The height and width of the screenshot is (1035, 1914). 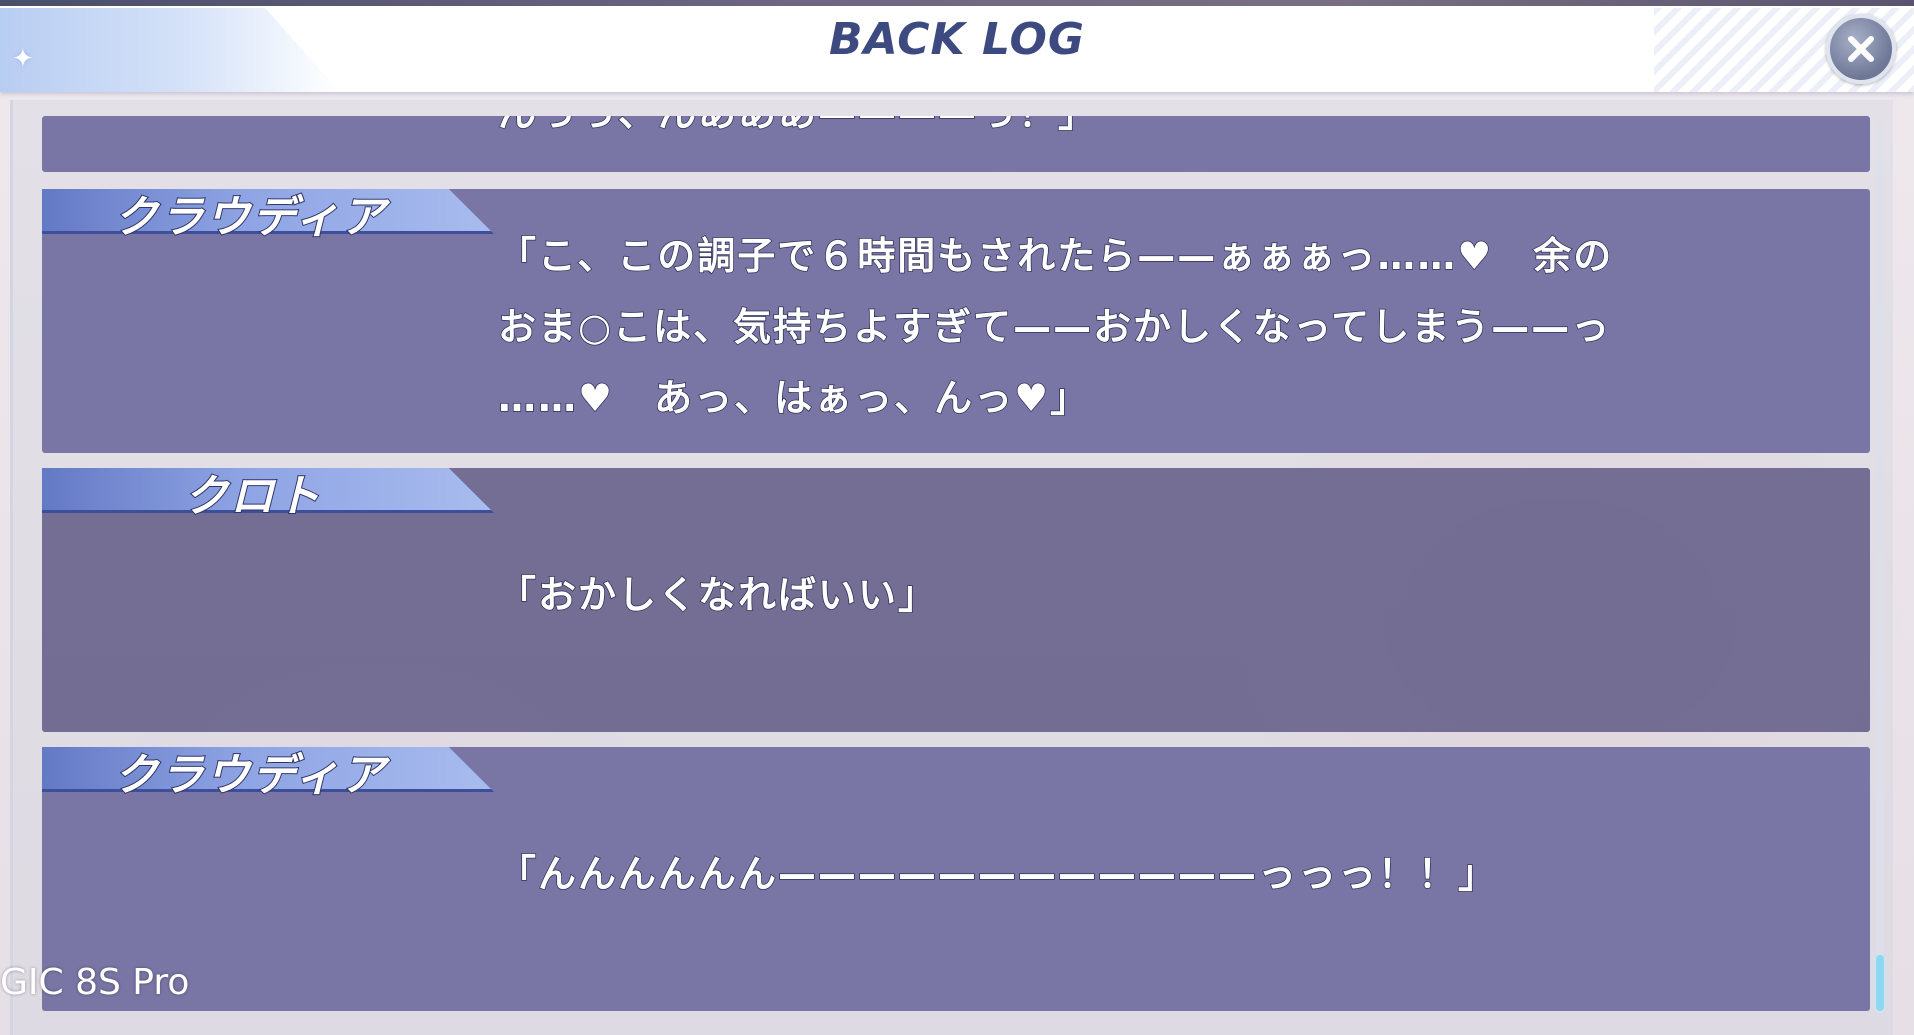 I want to click on scrollbar-track, so click(x=1880, y=568).